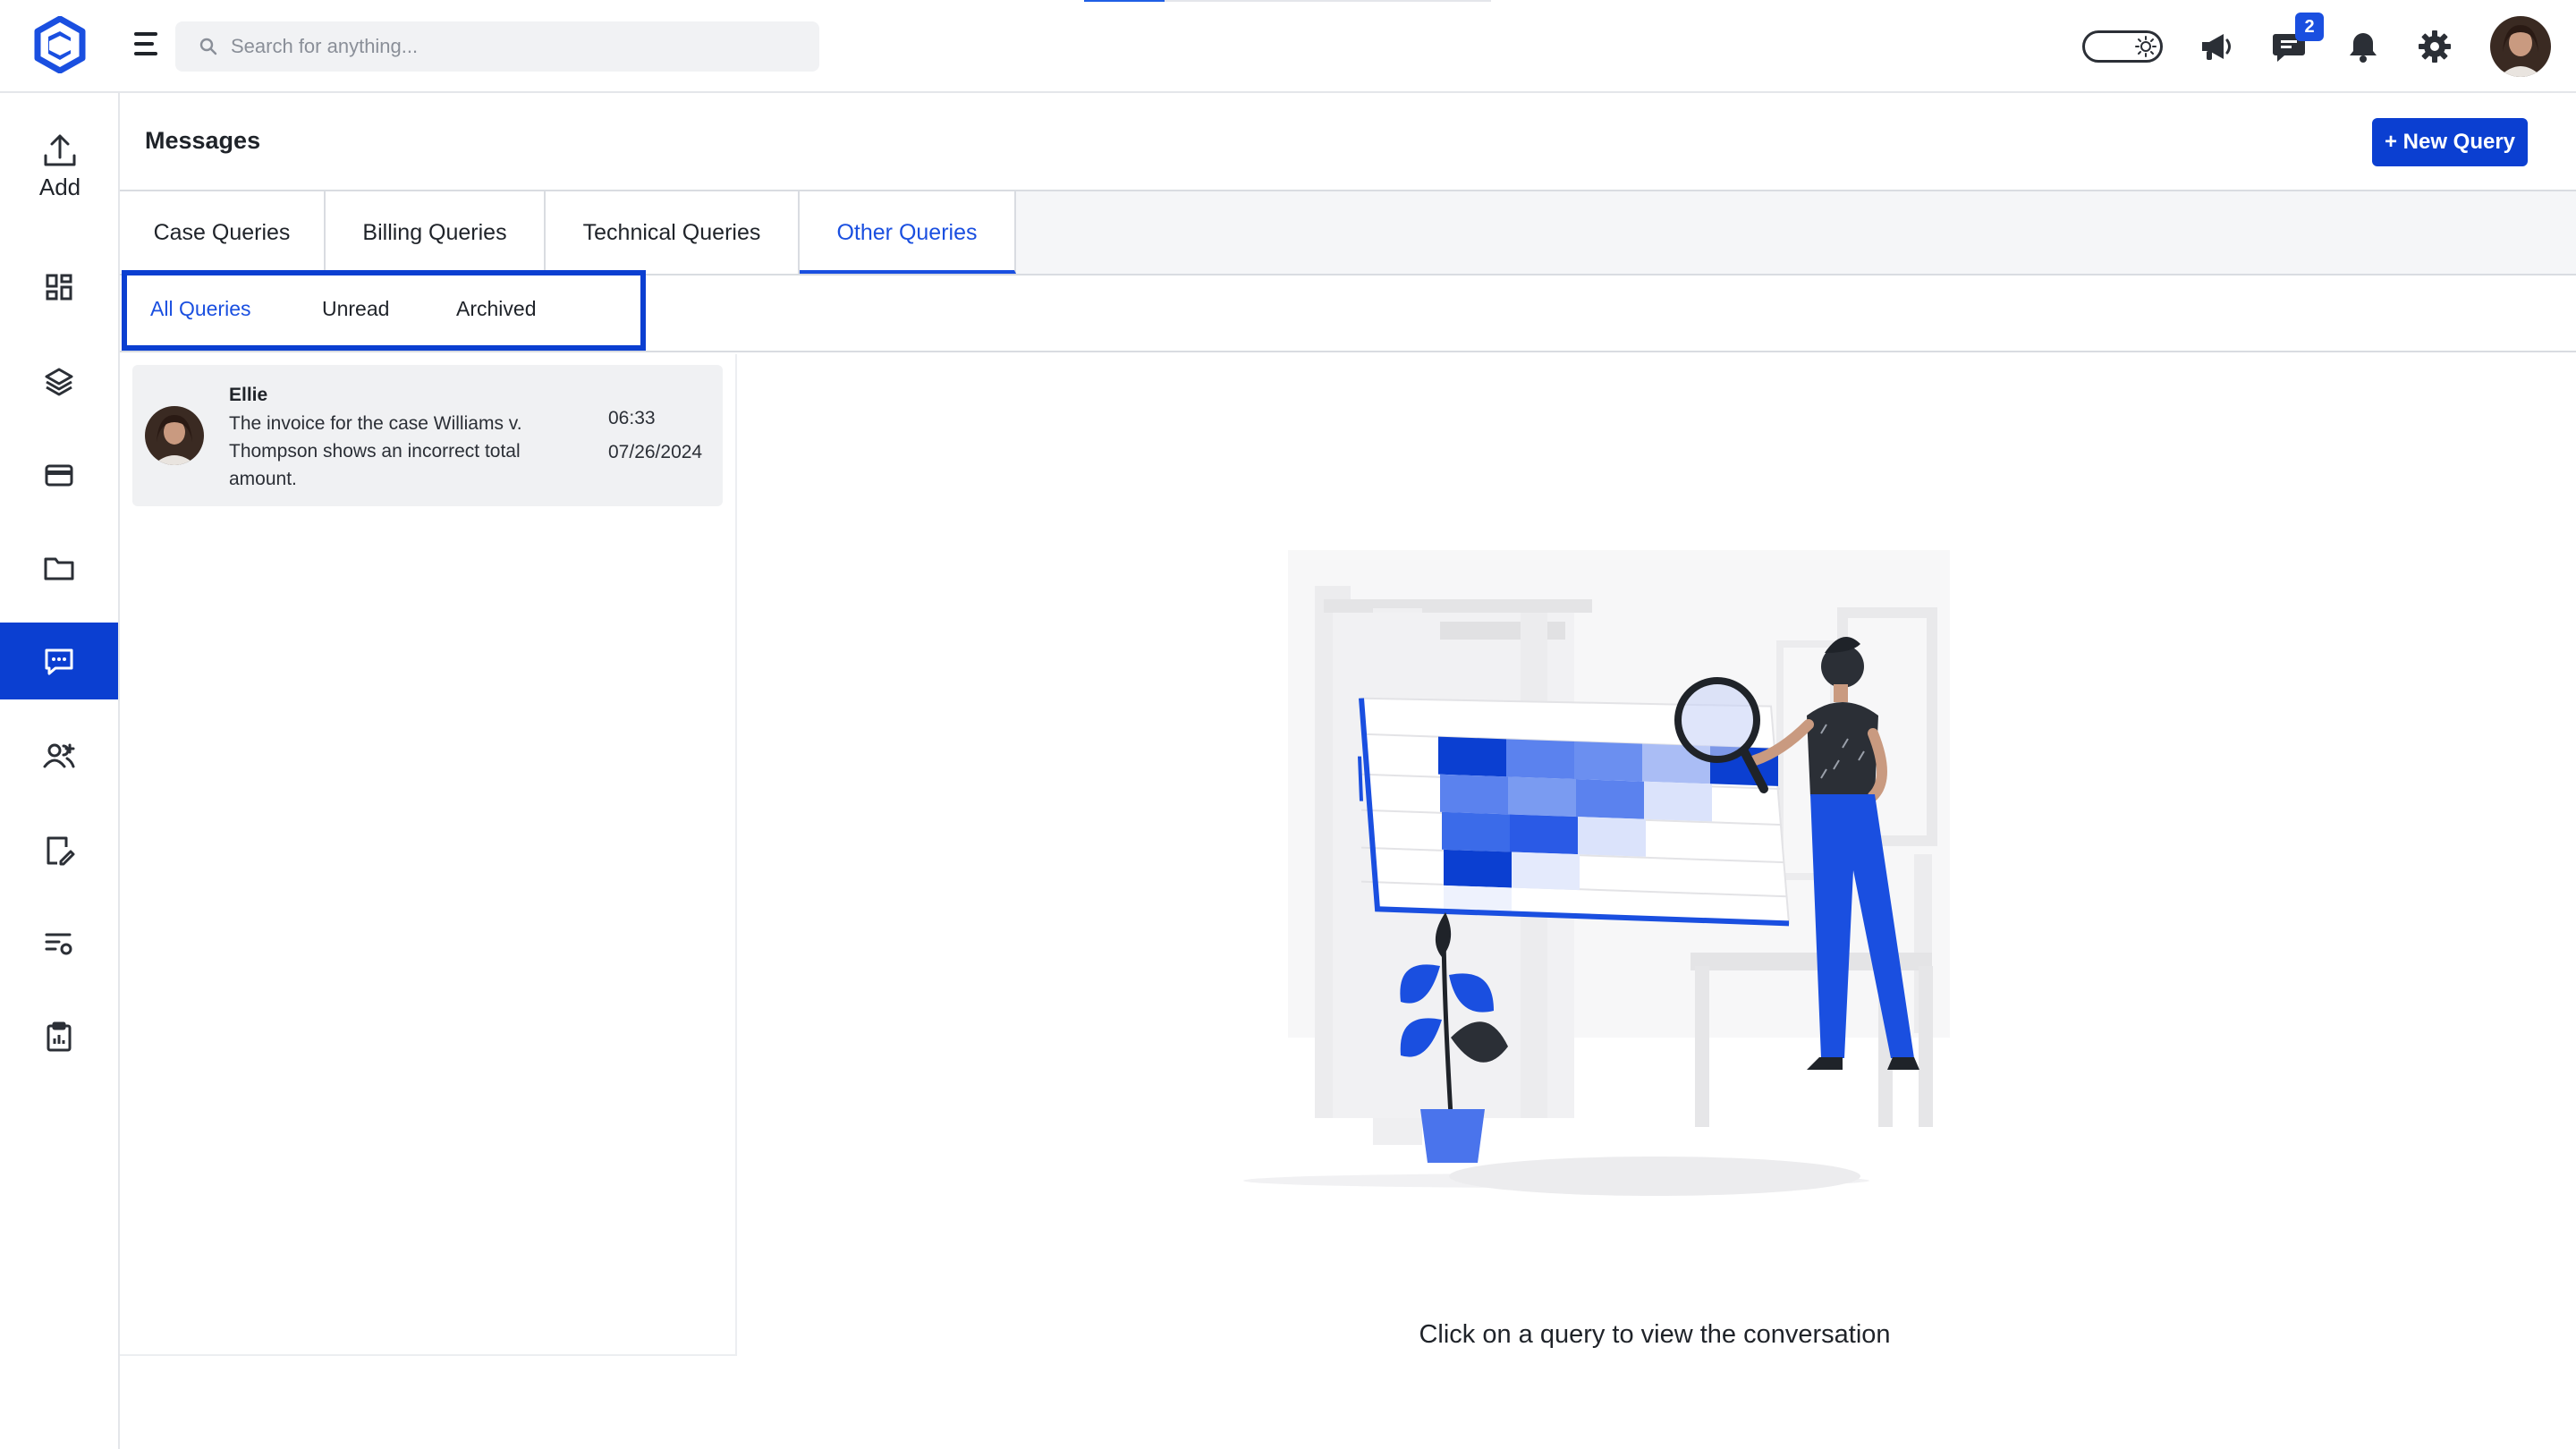  What do you see at coordinates (203, 140) in the screenshot?
I see `page-title: Messages` at bounding box center [203, 140].